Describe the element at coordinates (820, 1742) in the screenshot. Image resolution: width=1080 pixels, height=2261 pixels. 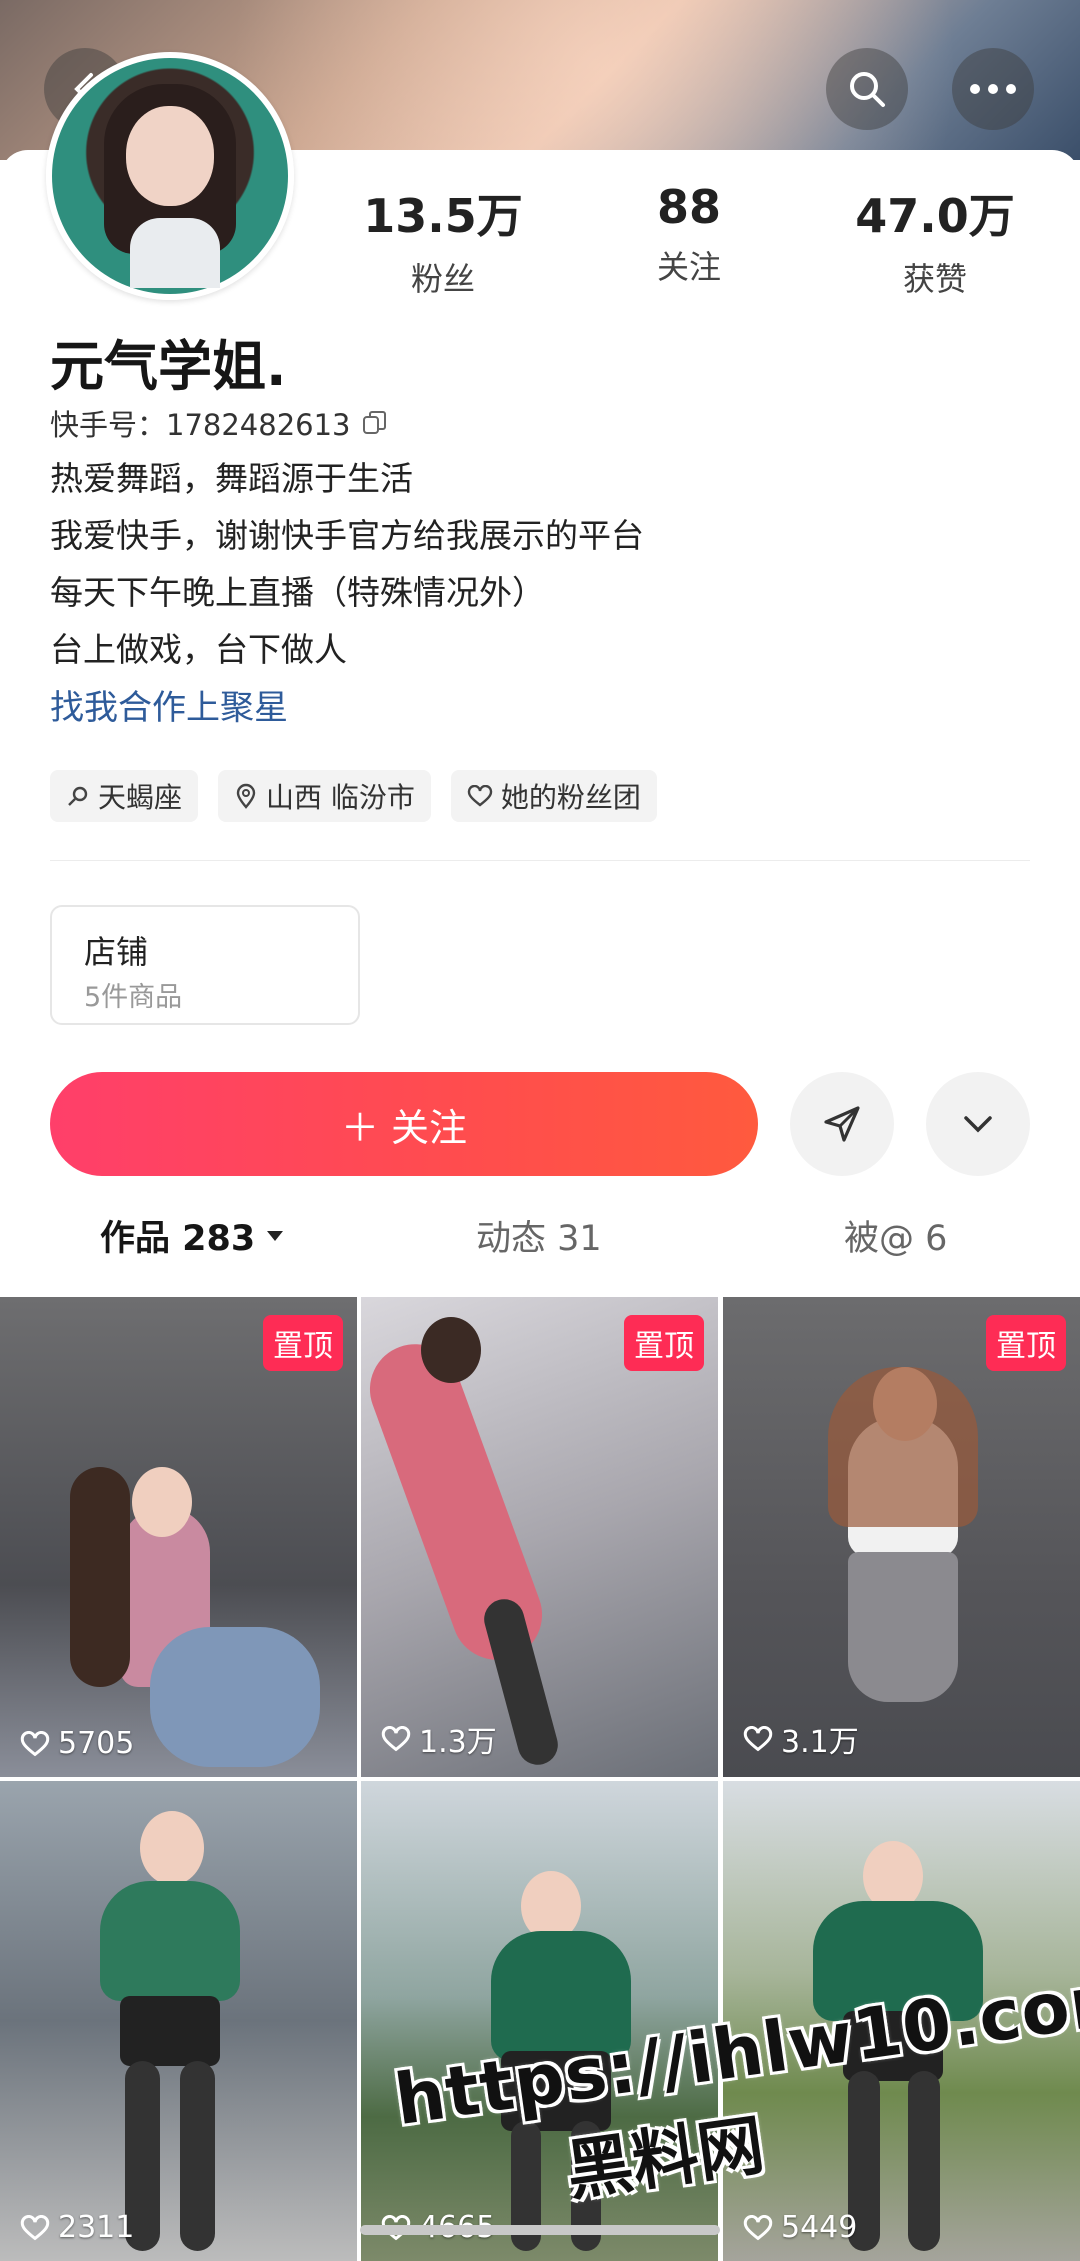
I see `like-count-text: 3.1万` at that location.